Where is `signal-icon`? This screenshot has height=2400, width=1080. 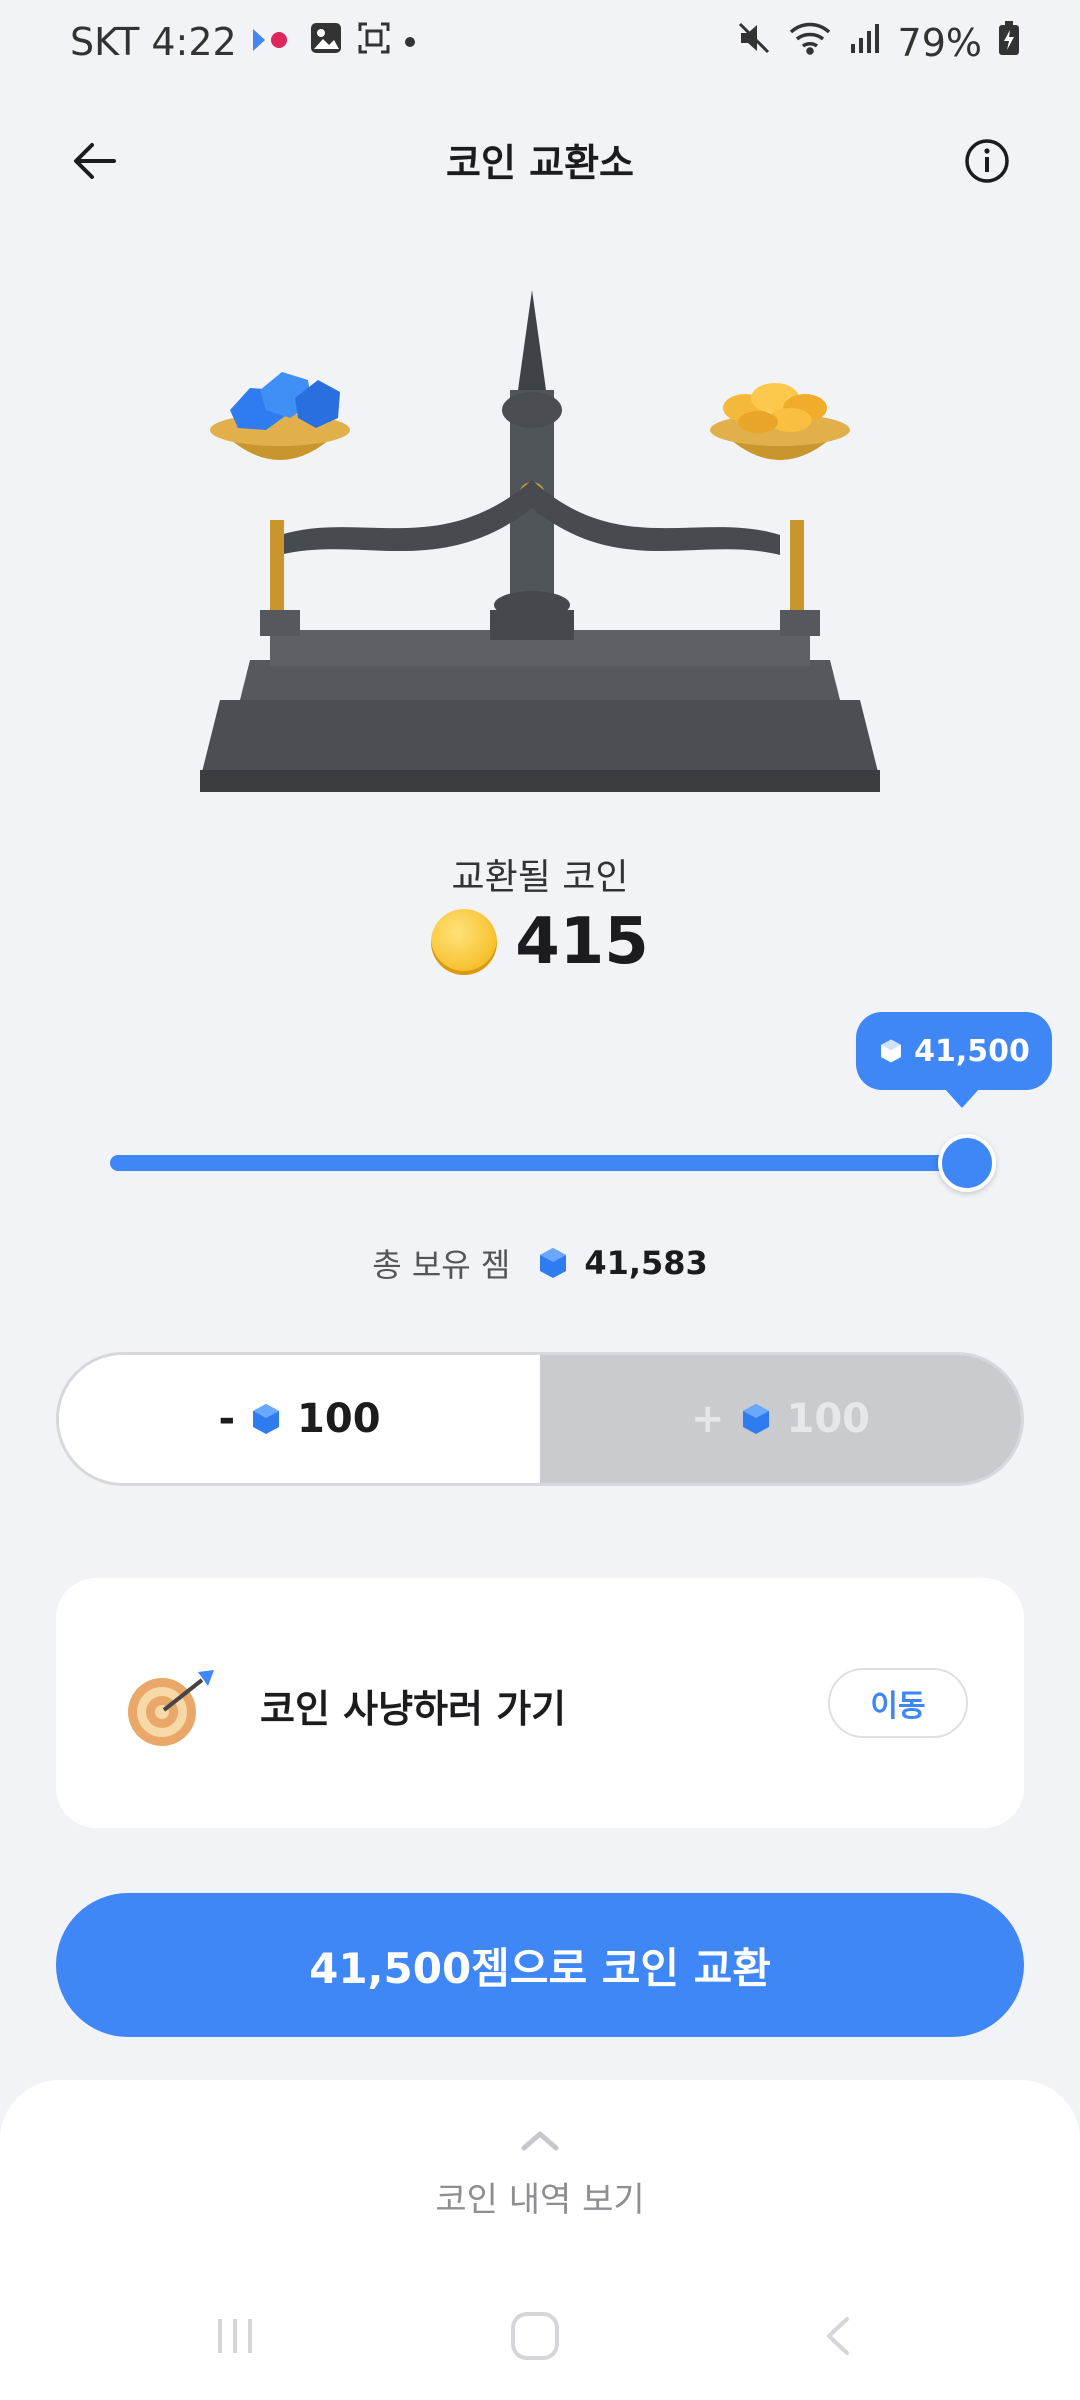
signal-icon is located at coordinates (865, 43).